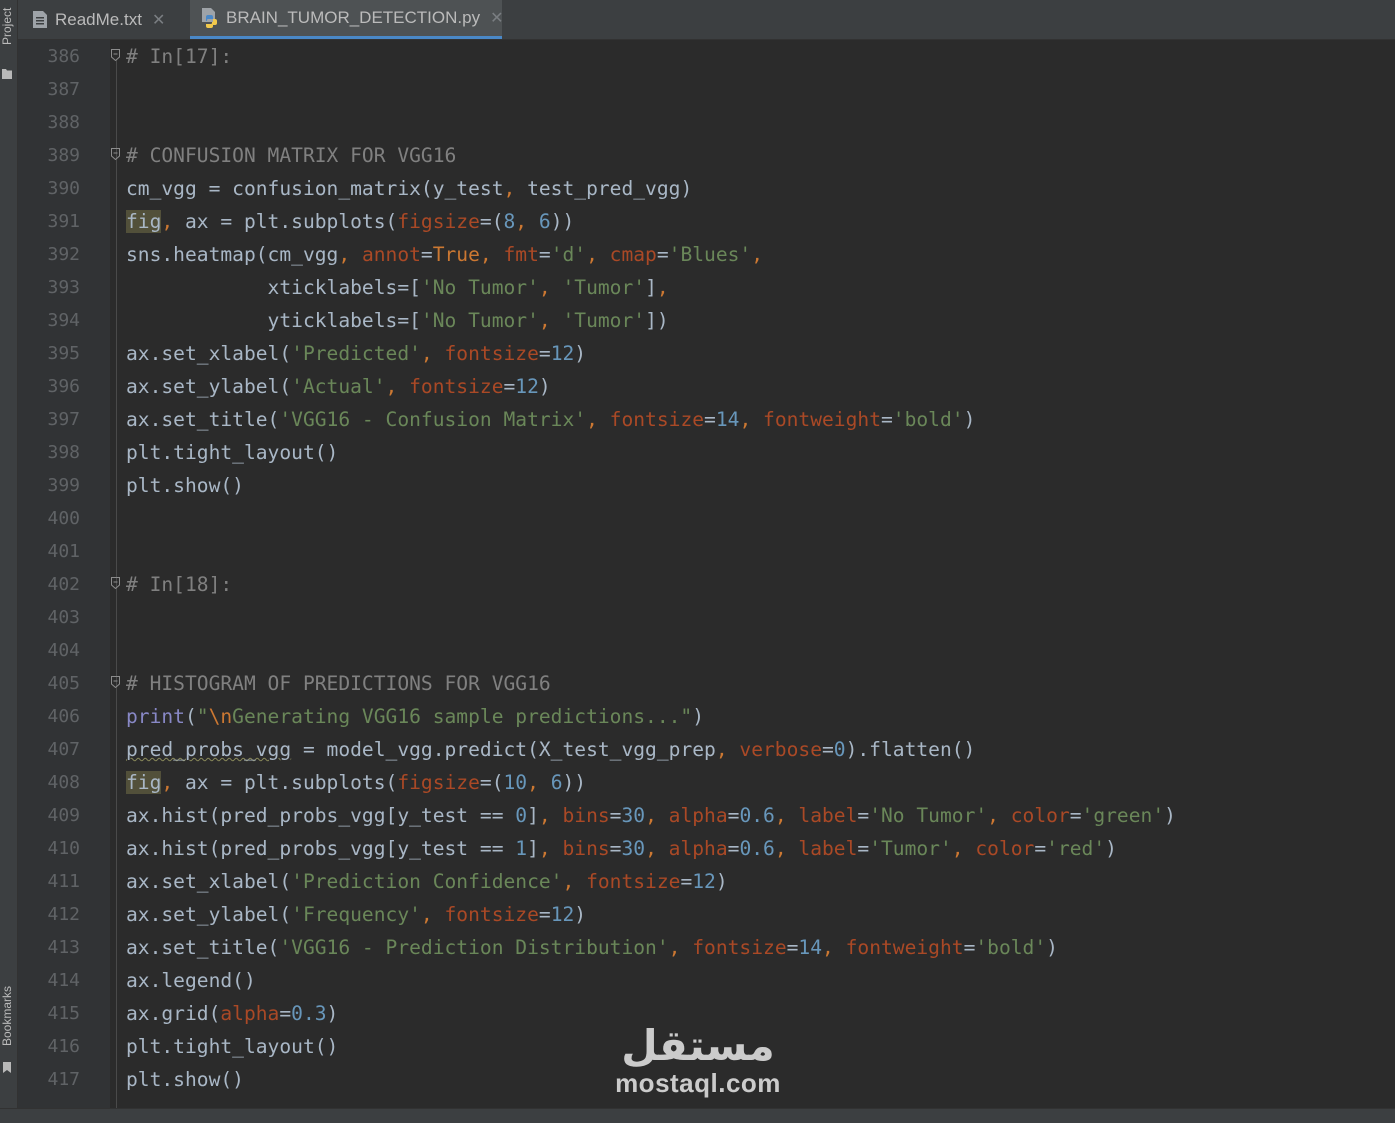  I want to click on line-number: 393, so click(63, 287).